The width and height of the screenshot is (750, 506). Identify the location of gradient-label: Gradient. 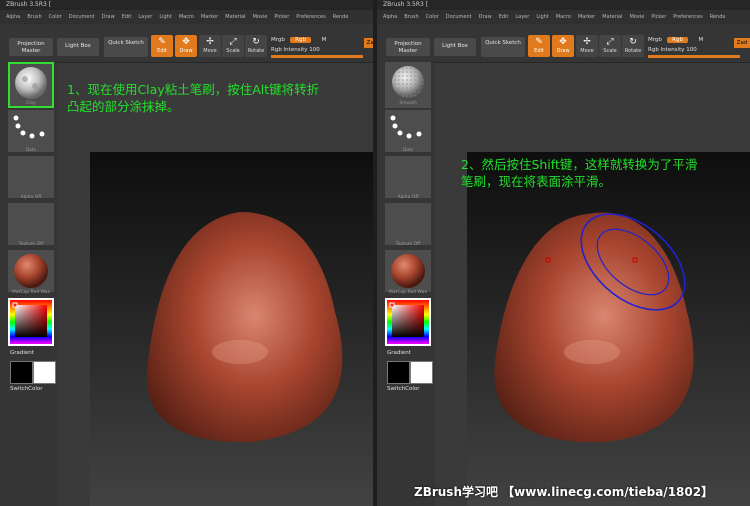
(22, 353).